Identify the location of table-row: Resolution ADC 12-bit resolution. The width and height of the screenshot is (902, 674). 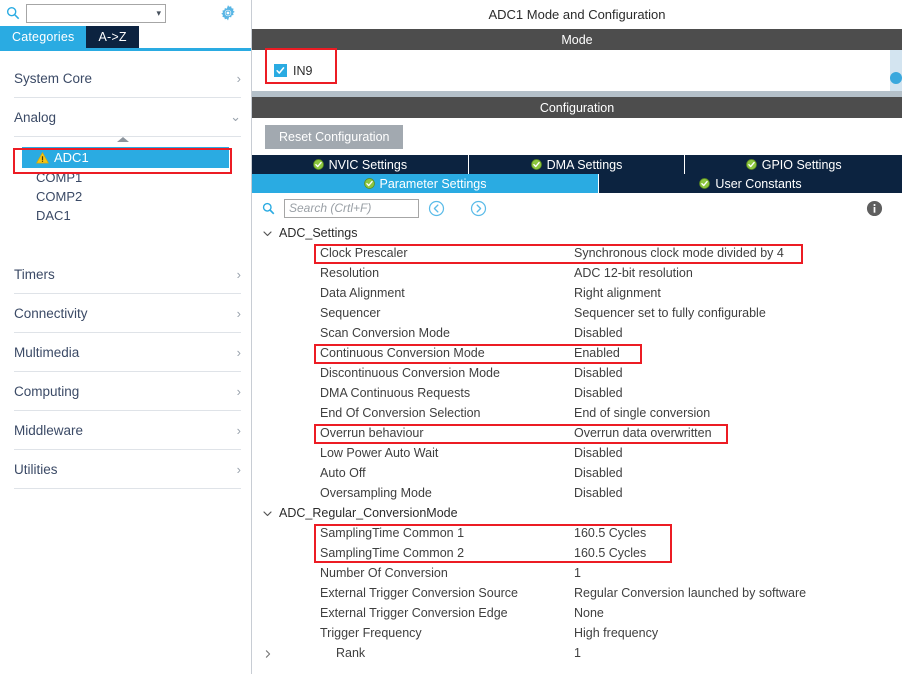
(577, 273).